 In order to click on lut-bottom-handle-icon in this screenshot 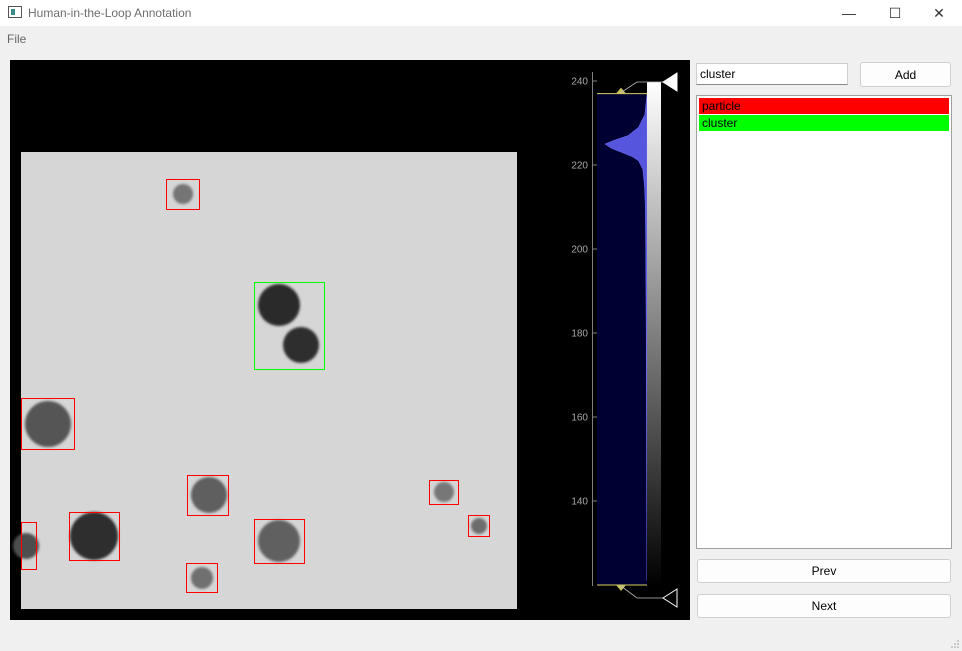, I will do `click(670, 598)`.